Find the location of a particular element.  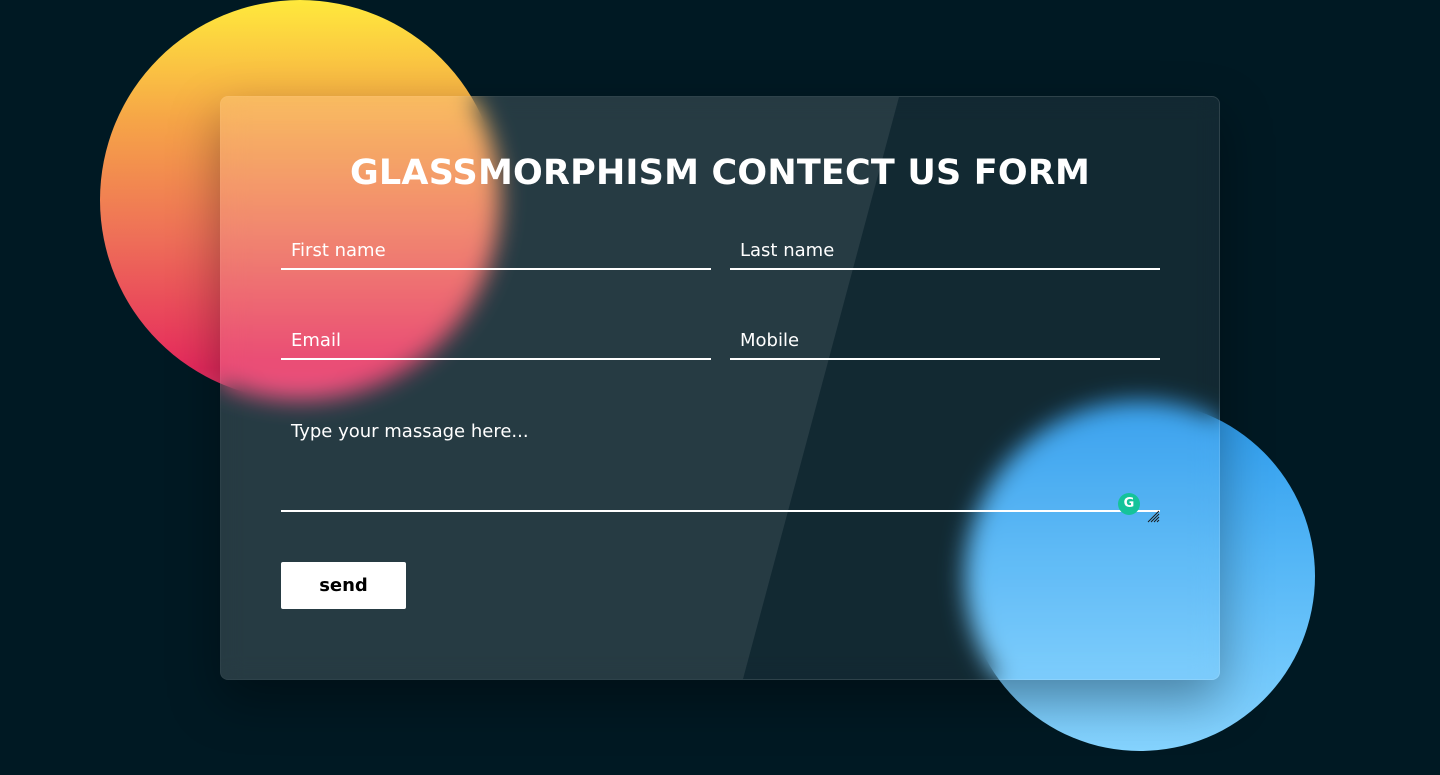

message-field is located at coordinates (720, 466).